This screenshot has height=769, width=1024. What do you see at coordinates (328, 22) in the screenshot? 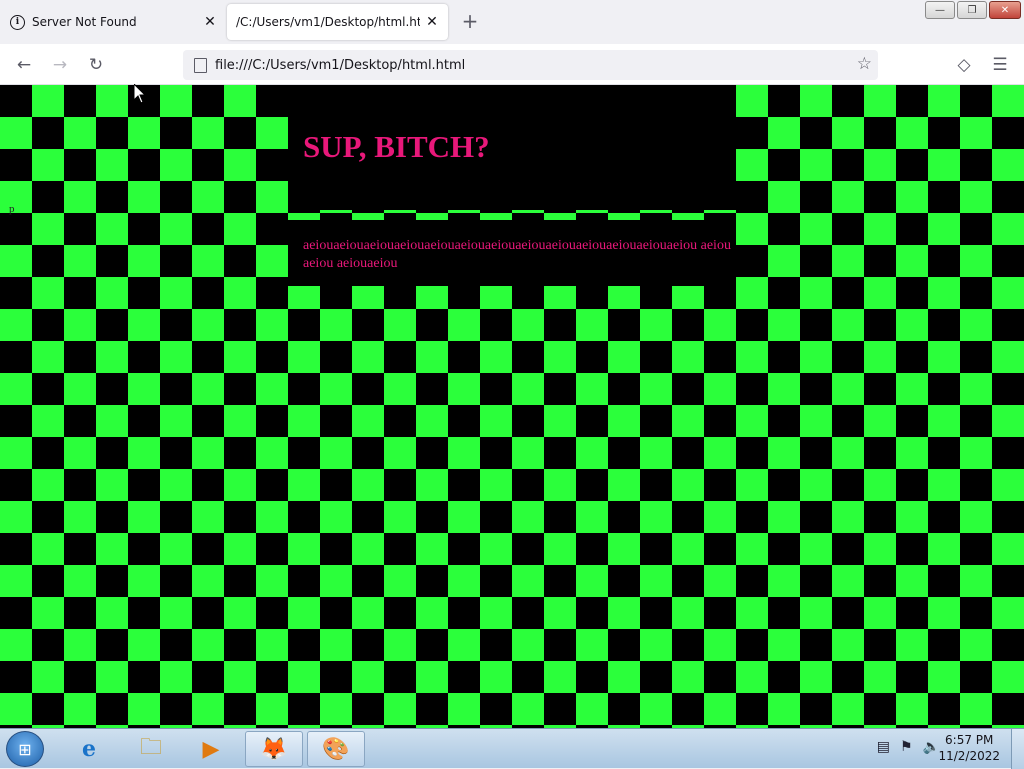
I see `tab-title: /C:/Users/vm1/Desktop/html.html` at bounding box center [328, 22].